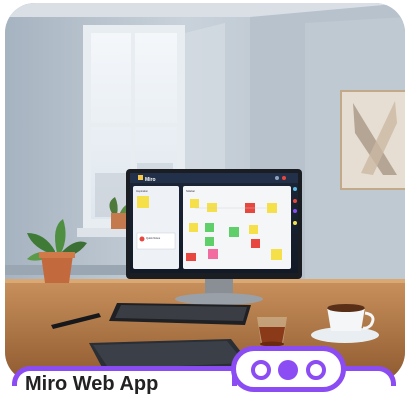 This screenshot has width=410, height=395. What do you see at coordinates (153, 238) in the screenshot?
I see `sidebar-subheading: Quick Notes` at bounding box center [153, 238].